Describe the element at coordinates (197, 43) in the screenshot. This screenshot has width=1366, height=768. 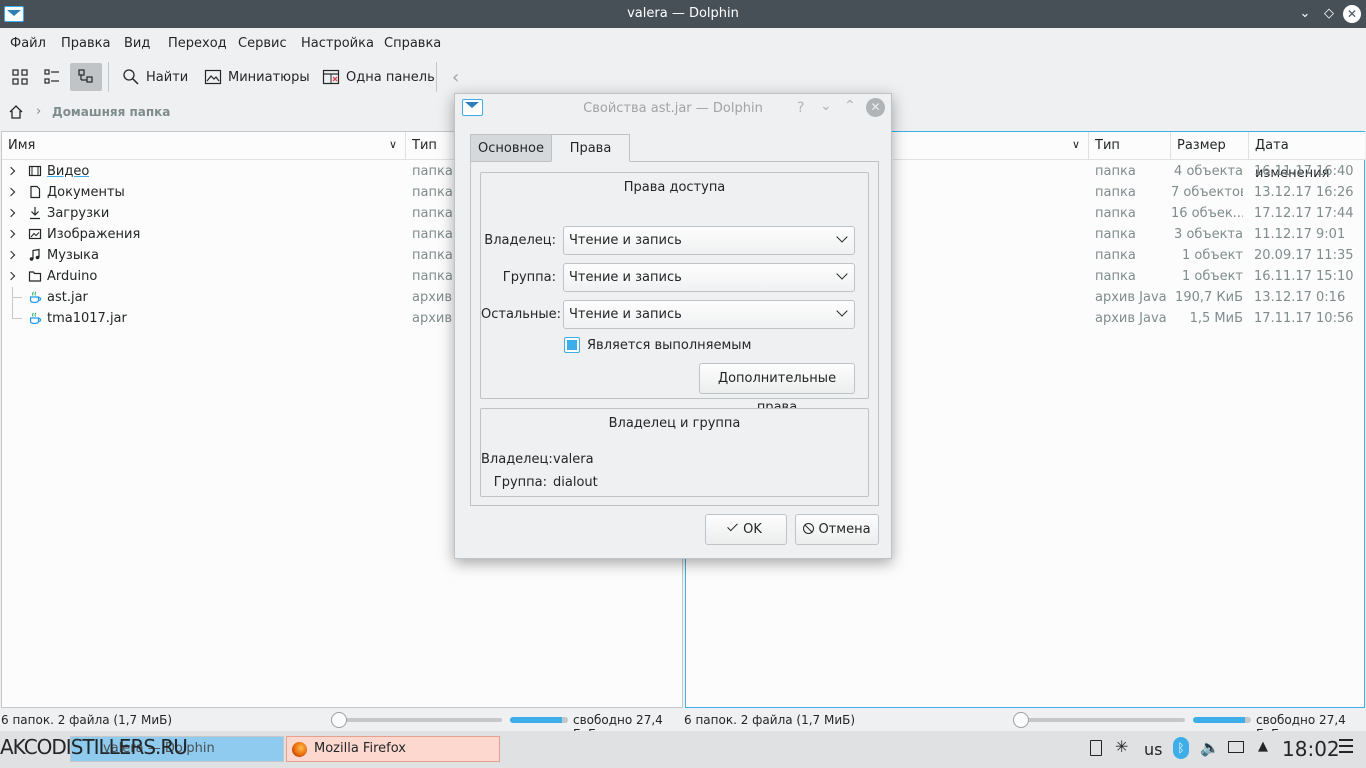
I see `menu-go: Переход` at that location.